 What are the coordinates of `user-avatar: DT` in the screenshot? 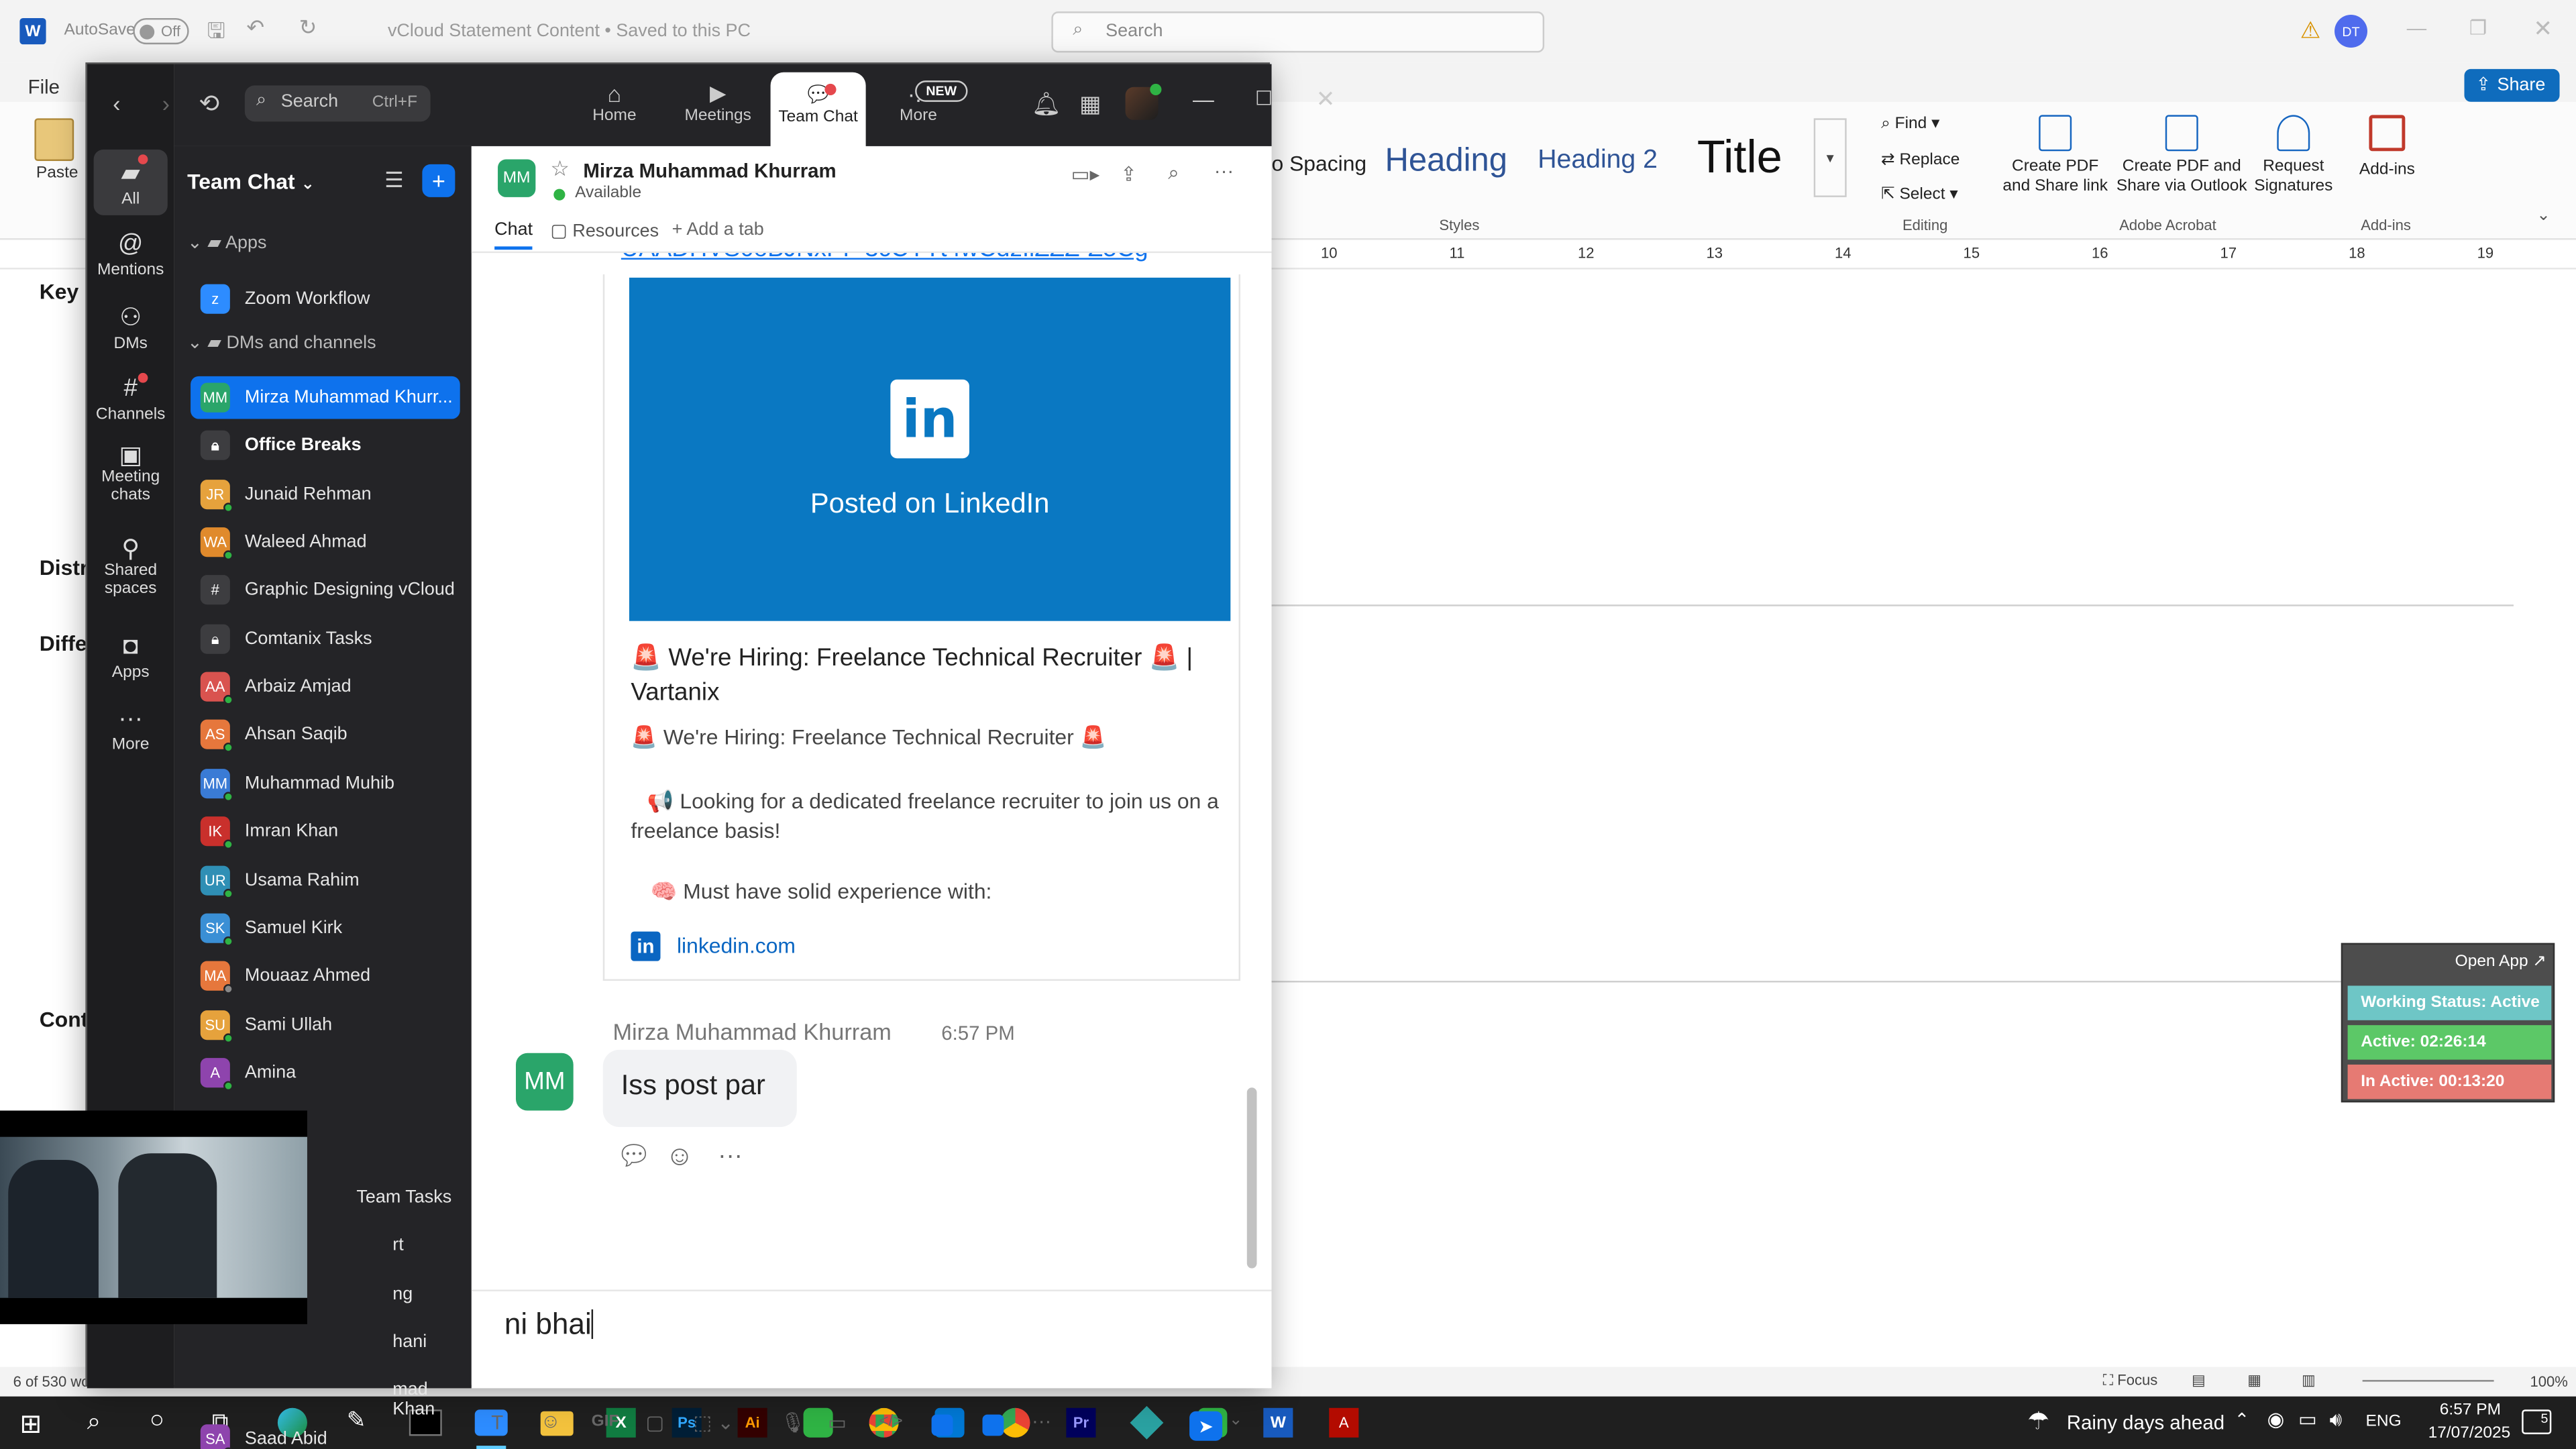 It's located at (2351, 31).